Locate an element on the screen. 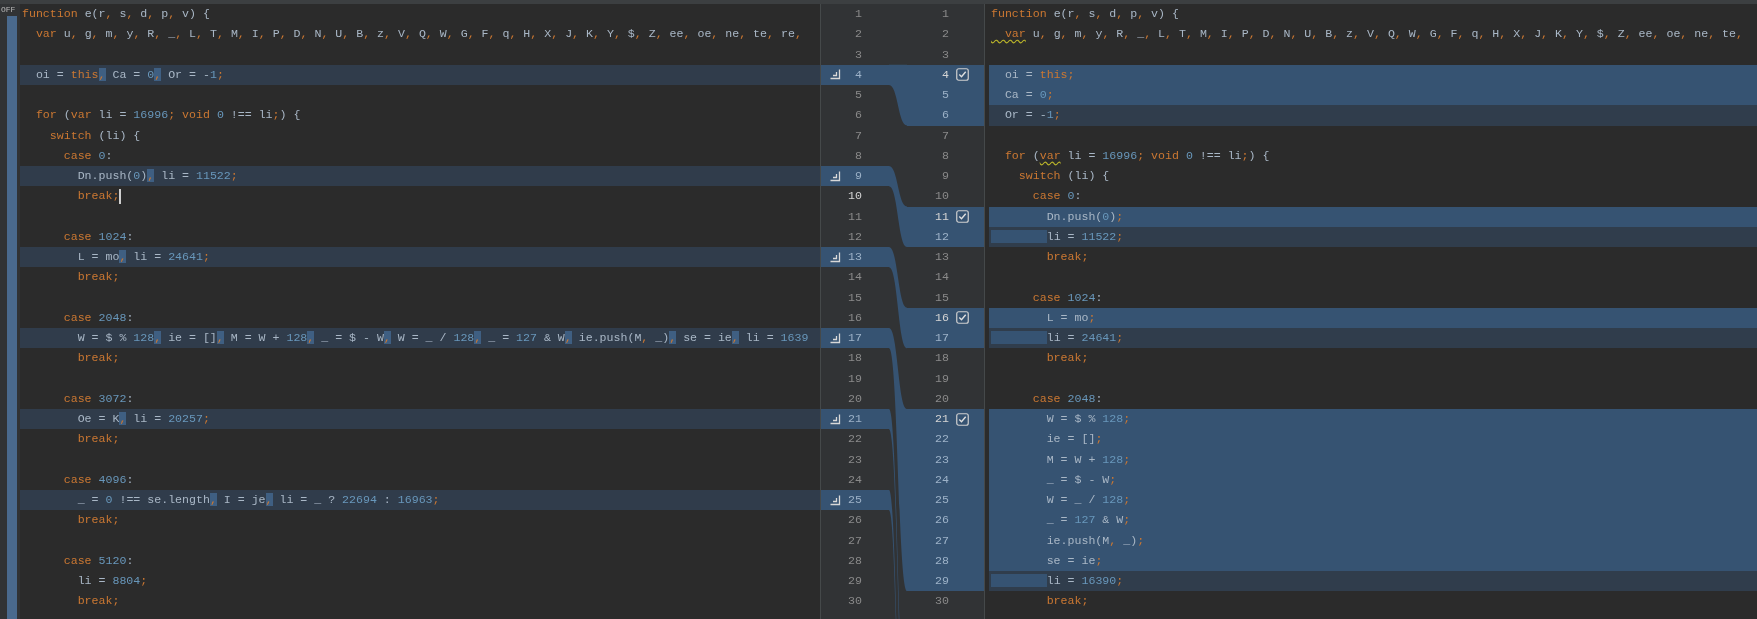 The image size is (1757, 619). code-line: li = 8804; is located at coordinates (112, 581).